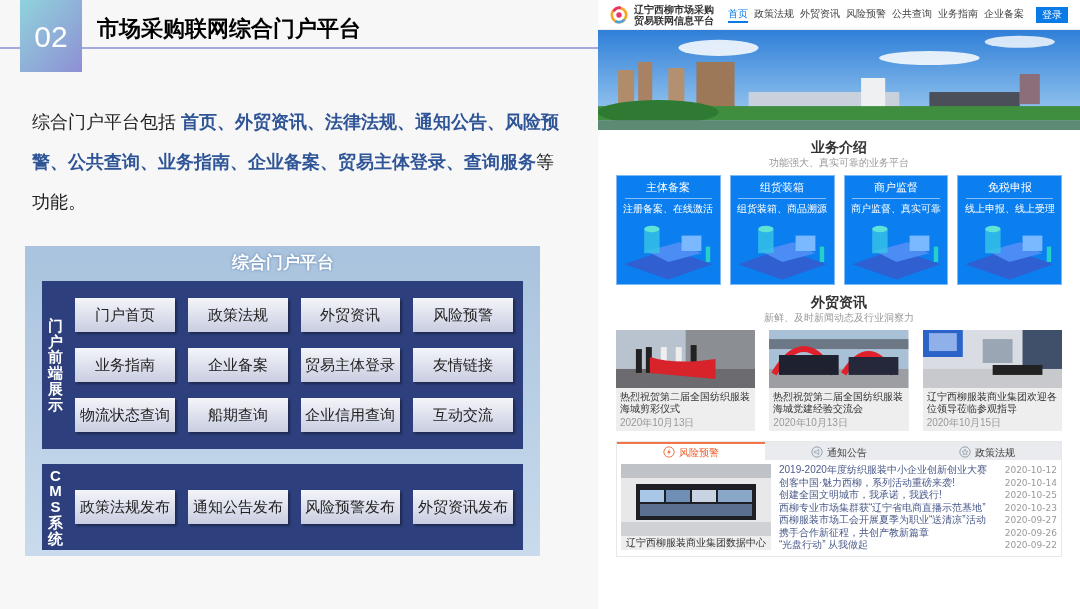 The height and width of the screenshot is (609, 1080). What do you see at coordinates (882, 507) in the screenshot?
I see `news-link: 西柳专业市场集群获“辽宁省电商直播示范基地”` at bounding box center [882, 507].